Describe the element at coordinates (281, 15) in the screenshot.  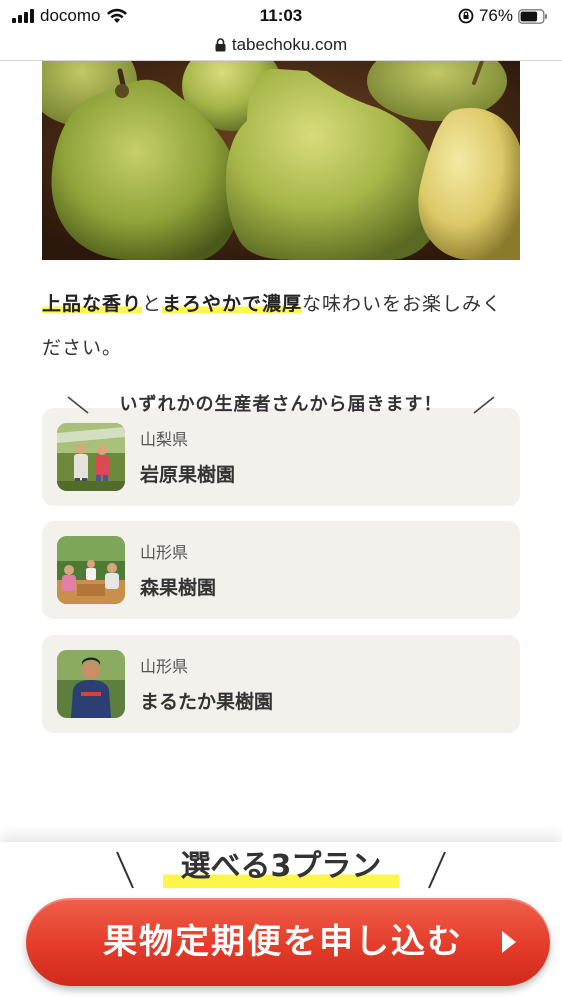
I see `status-bar: docomo 11:03 76%` at that location.